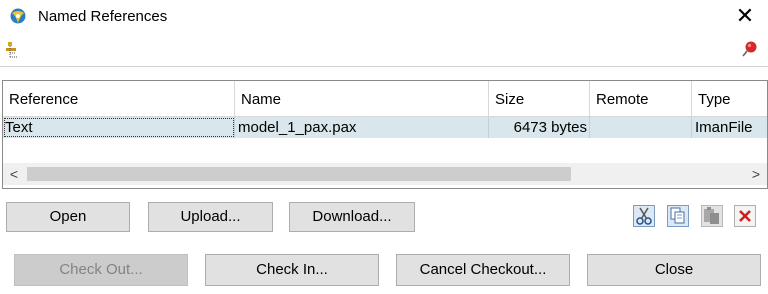 The image size is (768, 294). What do you see at coordinates (712, 216) in the screenshot?
I see `paste-icon` at bounding box center [712, 216].